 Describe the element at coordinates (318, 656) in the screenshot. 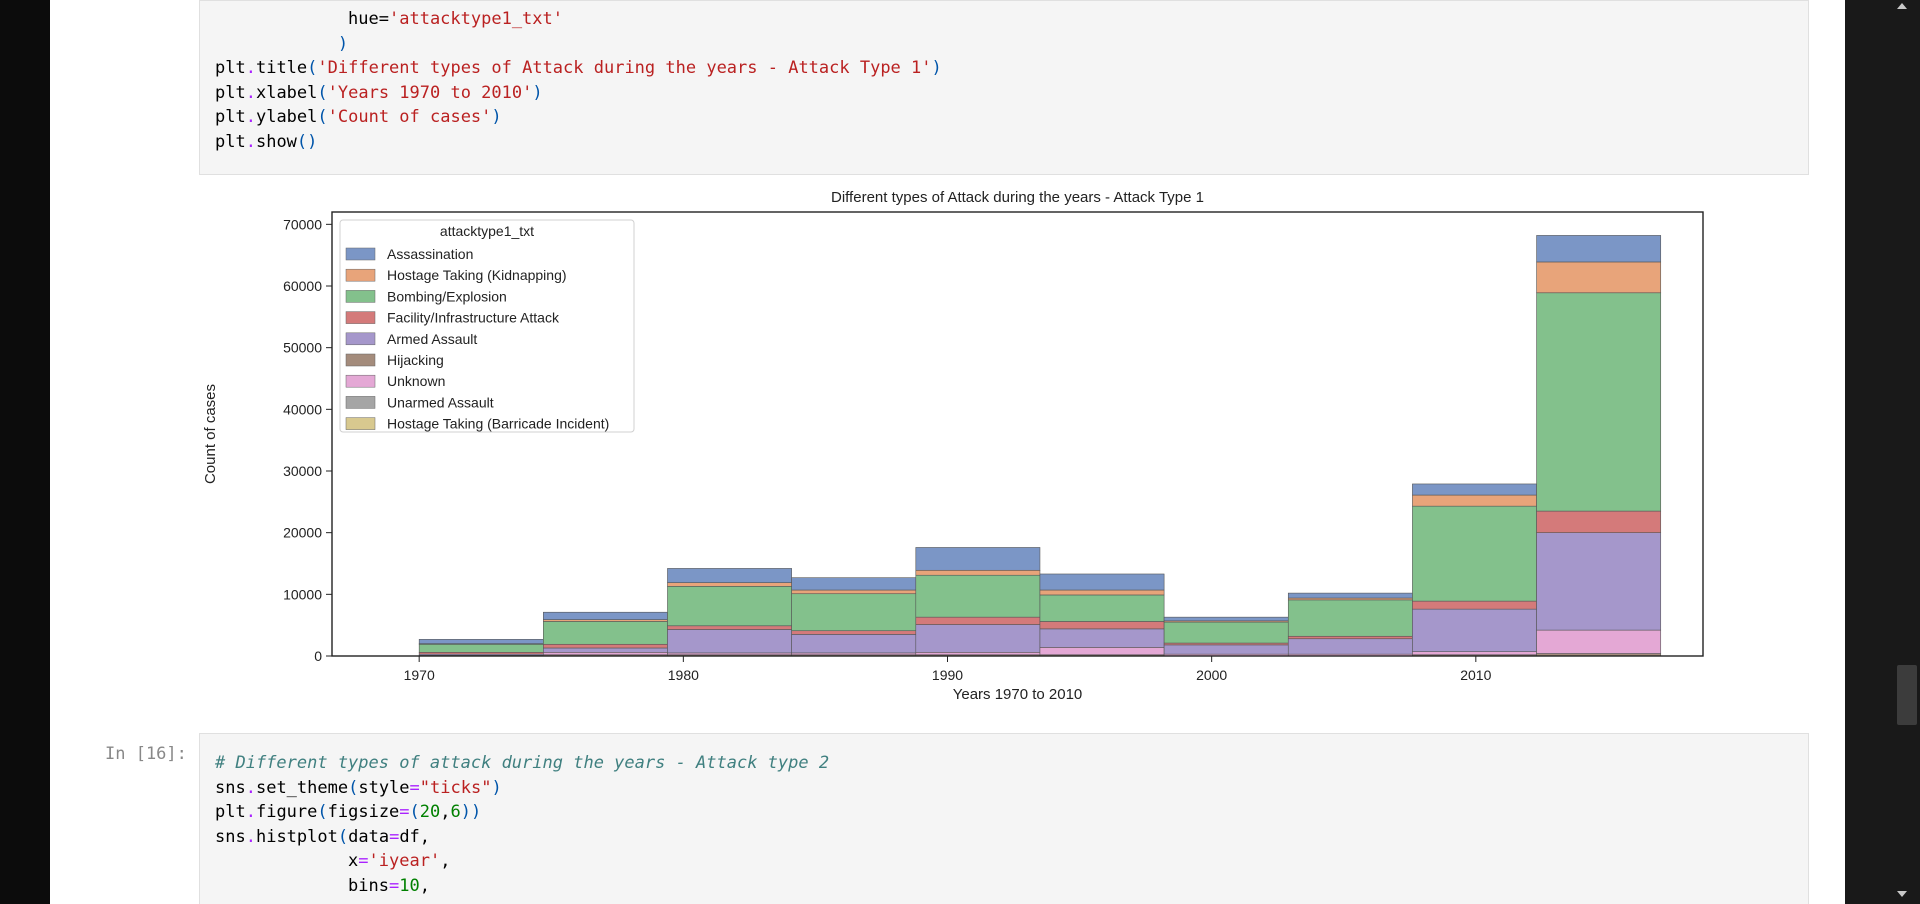

I see `y-tick-label: 0` at that location.